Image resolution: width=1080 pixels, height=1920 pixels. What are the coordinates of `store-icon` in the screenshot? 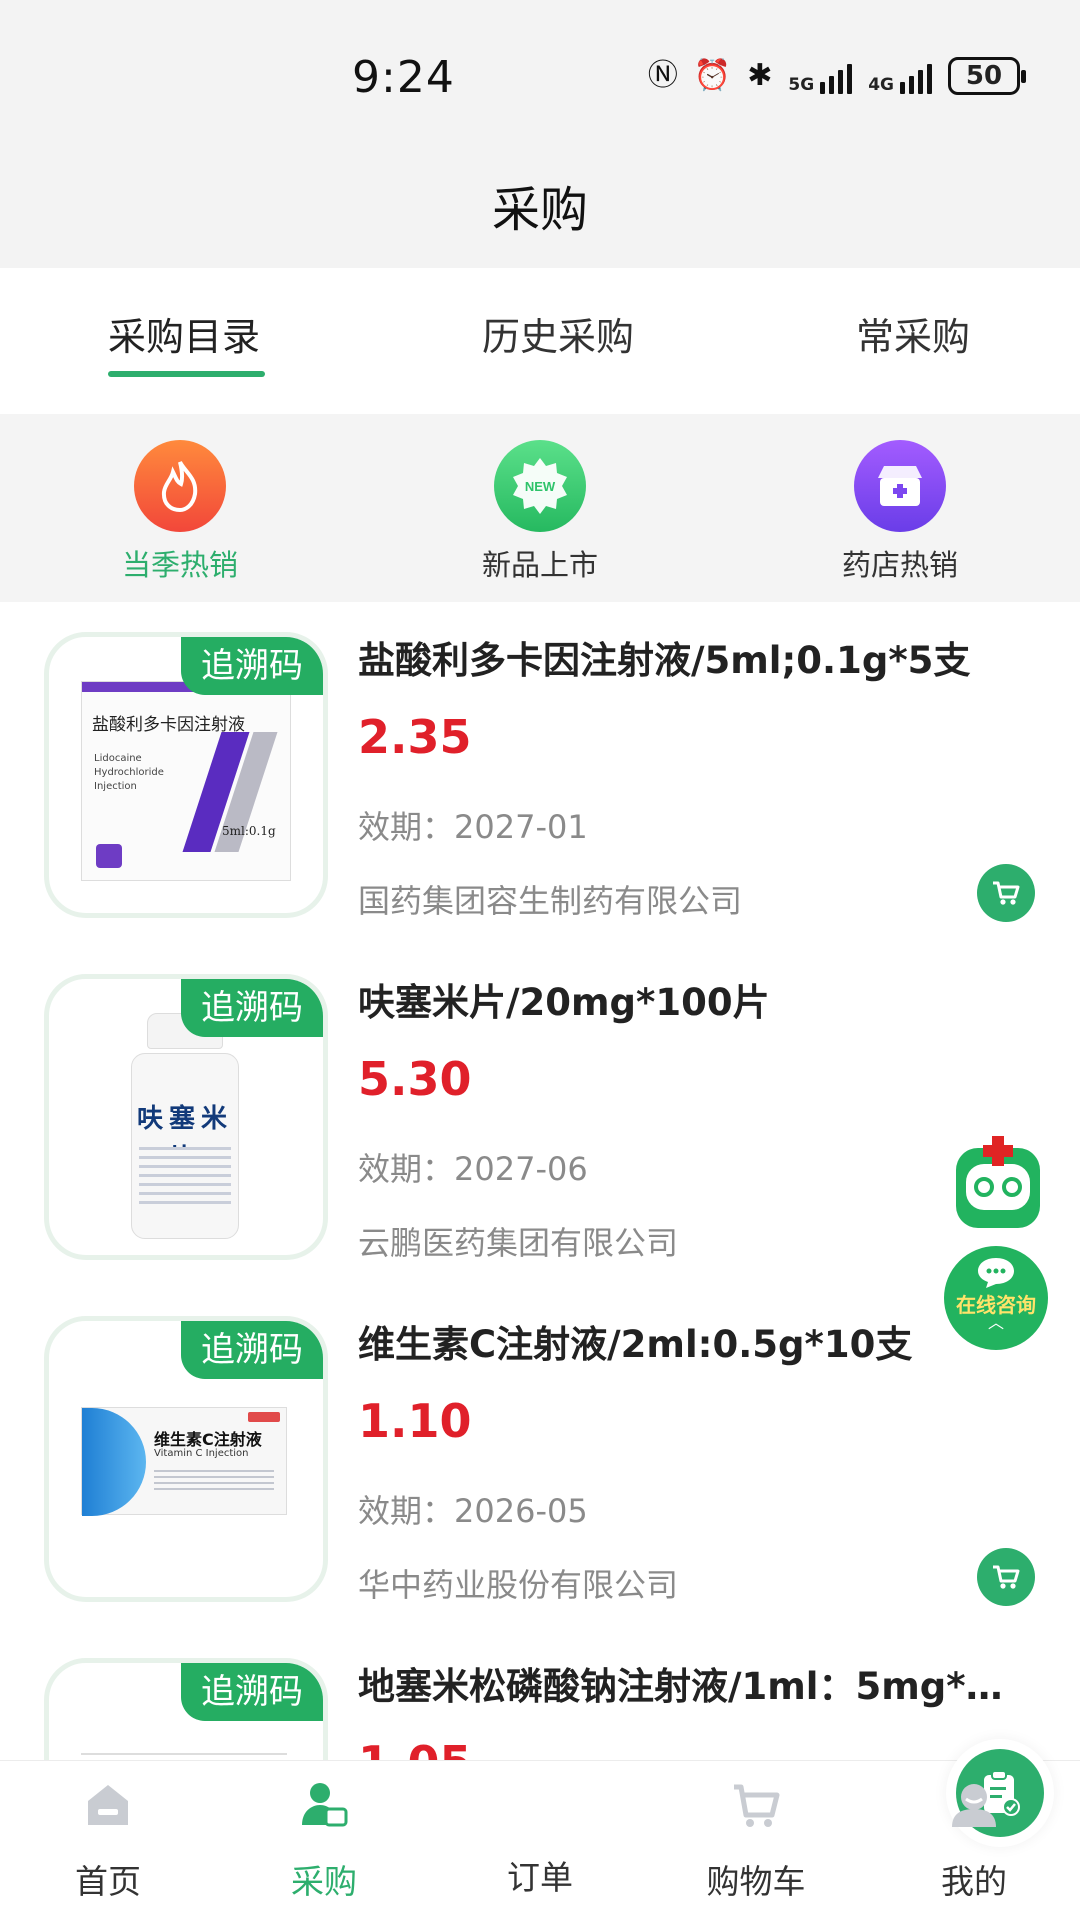 It's located at (900, 486).